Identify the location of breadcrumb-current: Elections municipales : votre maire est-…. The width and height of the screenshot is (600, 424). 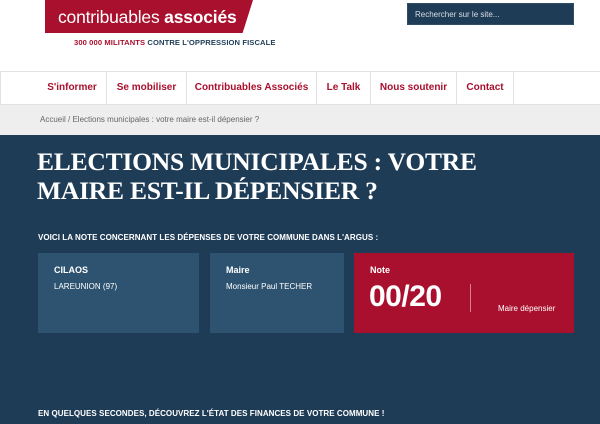
(166, 119).